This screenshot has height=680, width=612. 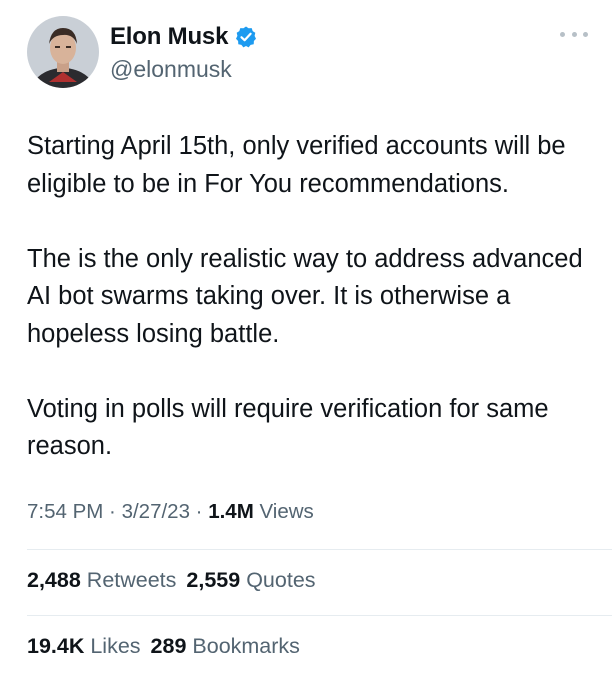 What do you see at coordinates (231, 511) in the screenshot?
I see `views-count: 1.4M` at bounding box center [231, 511].